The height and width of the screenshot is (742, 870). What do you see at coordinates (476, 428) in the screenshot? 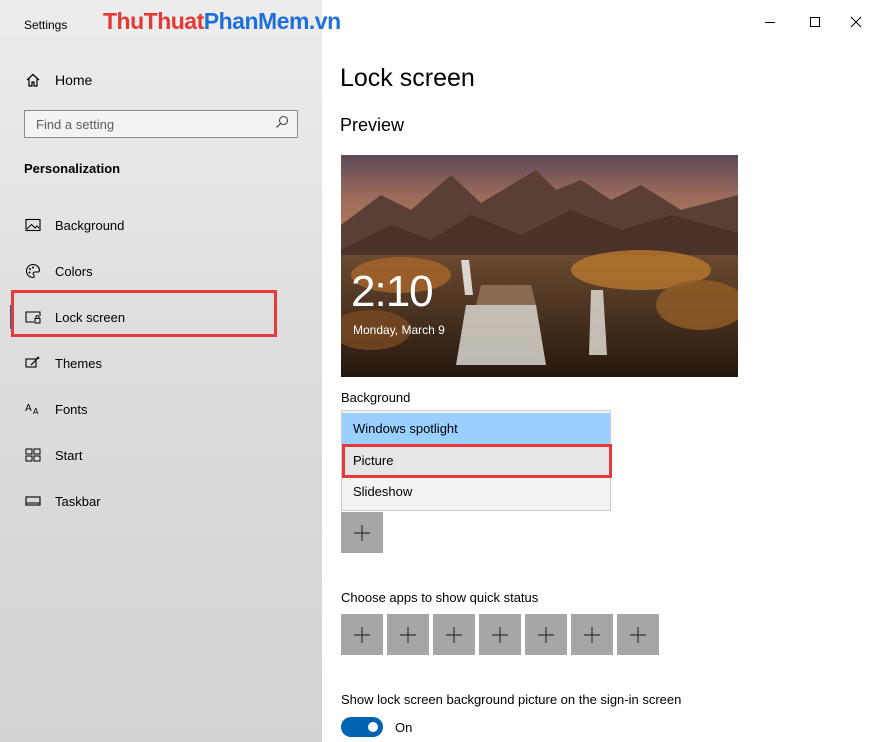
I see `dropdown-option-windows-spotlight: Windows spotlight` at bounding box center [476, 428].